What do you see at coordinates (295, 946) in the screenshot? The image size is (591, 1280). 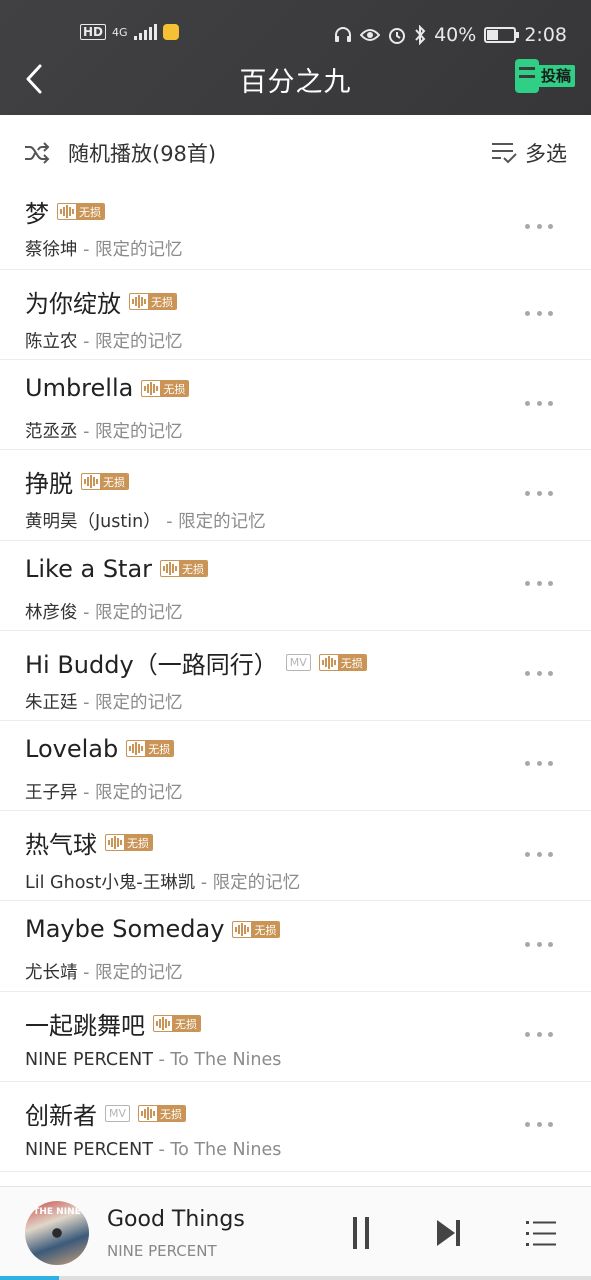 I see `song-row: Maybe Someday 无损 尤长靖 - 限定的记忆` at bounding box center [295, 946].